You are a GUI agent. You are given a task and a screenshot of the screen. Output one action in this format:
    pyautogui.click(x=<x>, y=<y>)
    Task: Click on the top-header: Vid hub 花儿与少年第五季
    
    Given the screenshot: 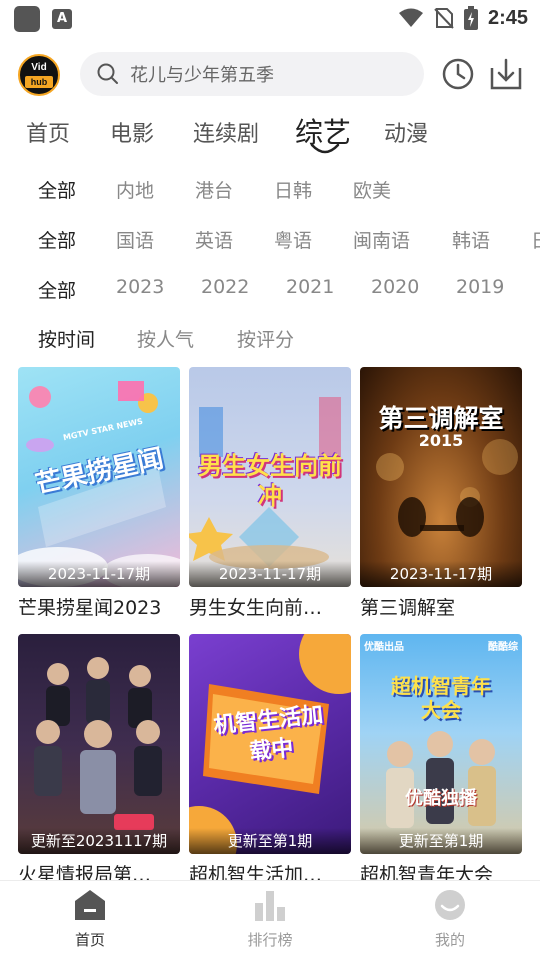 What is the action you would take?
    pyautogui.click(x=270, y=76)
    